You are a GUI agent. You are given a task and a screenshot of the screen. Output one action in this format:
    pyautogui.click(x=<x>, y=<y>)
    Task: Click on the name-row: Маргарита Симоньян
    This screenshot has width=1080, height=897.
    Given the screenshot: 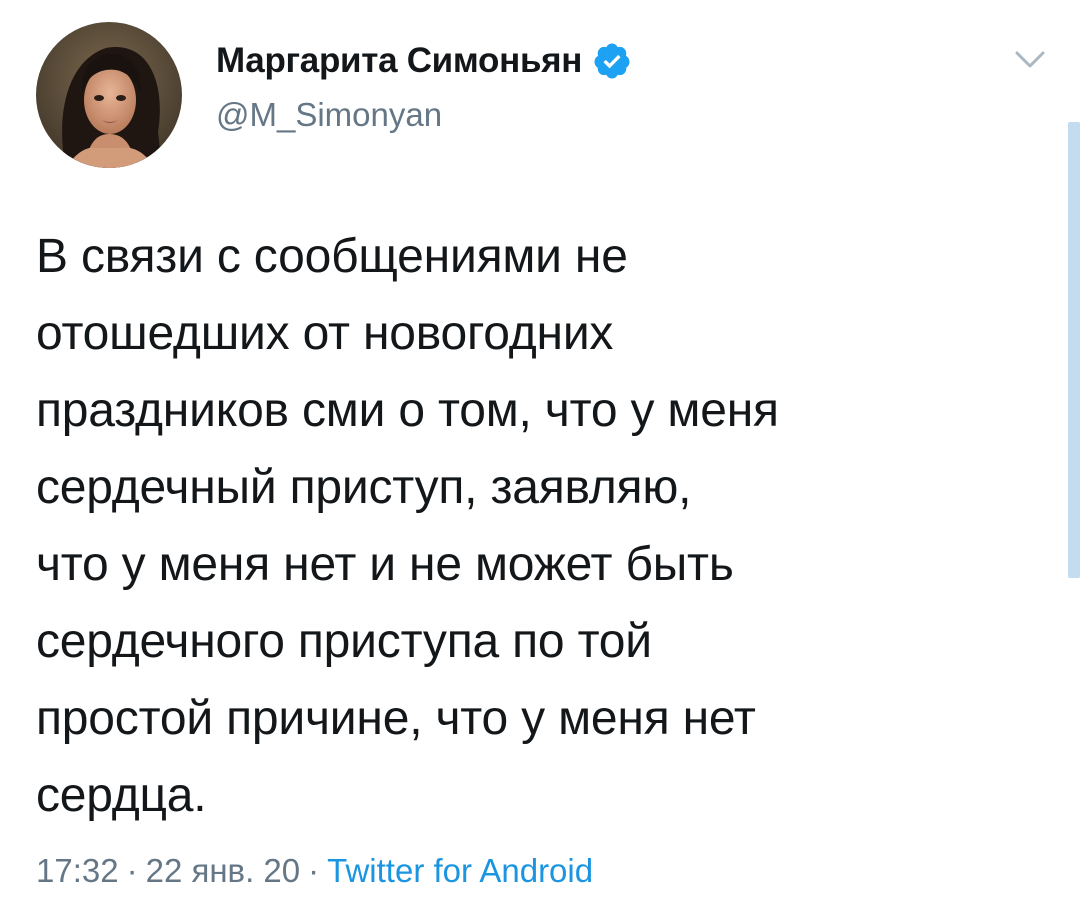 What is the action you would take?
    pyautogui.click(x=424, y=61)
    